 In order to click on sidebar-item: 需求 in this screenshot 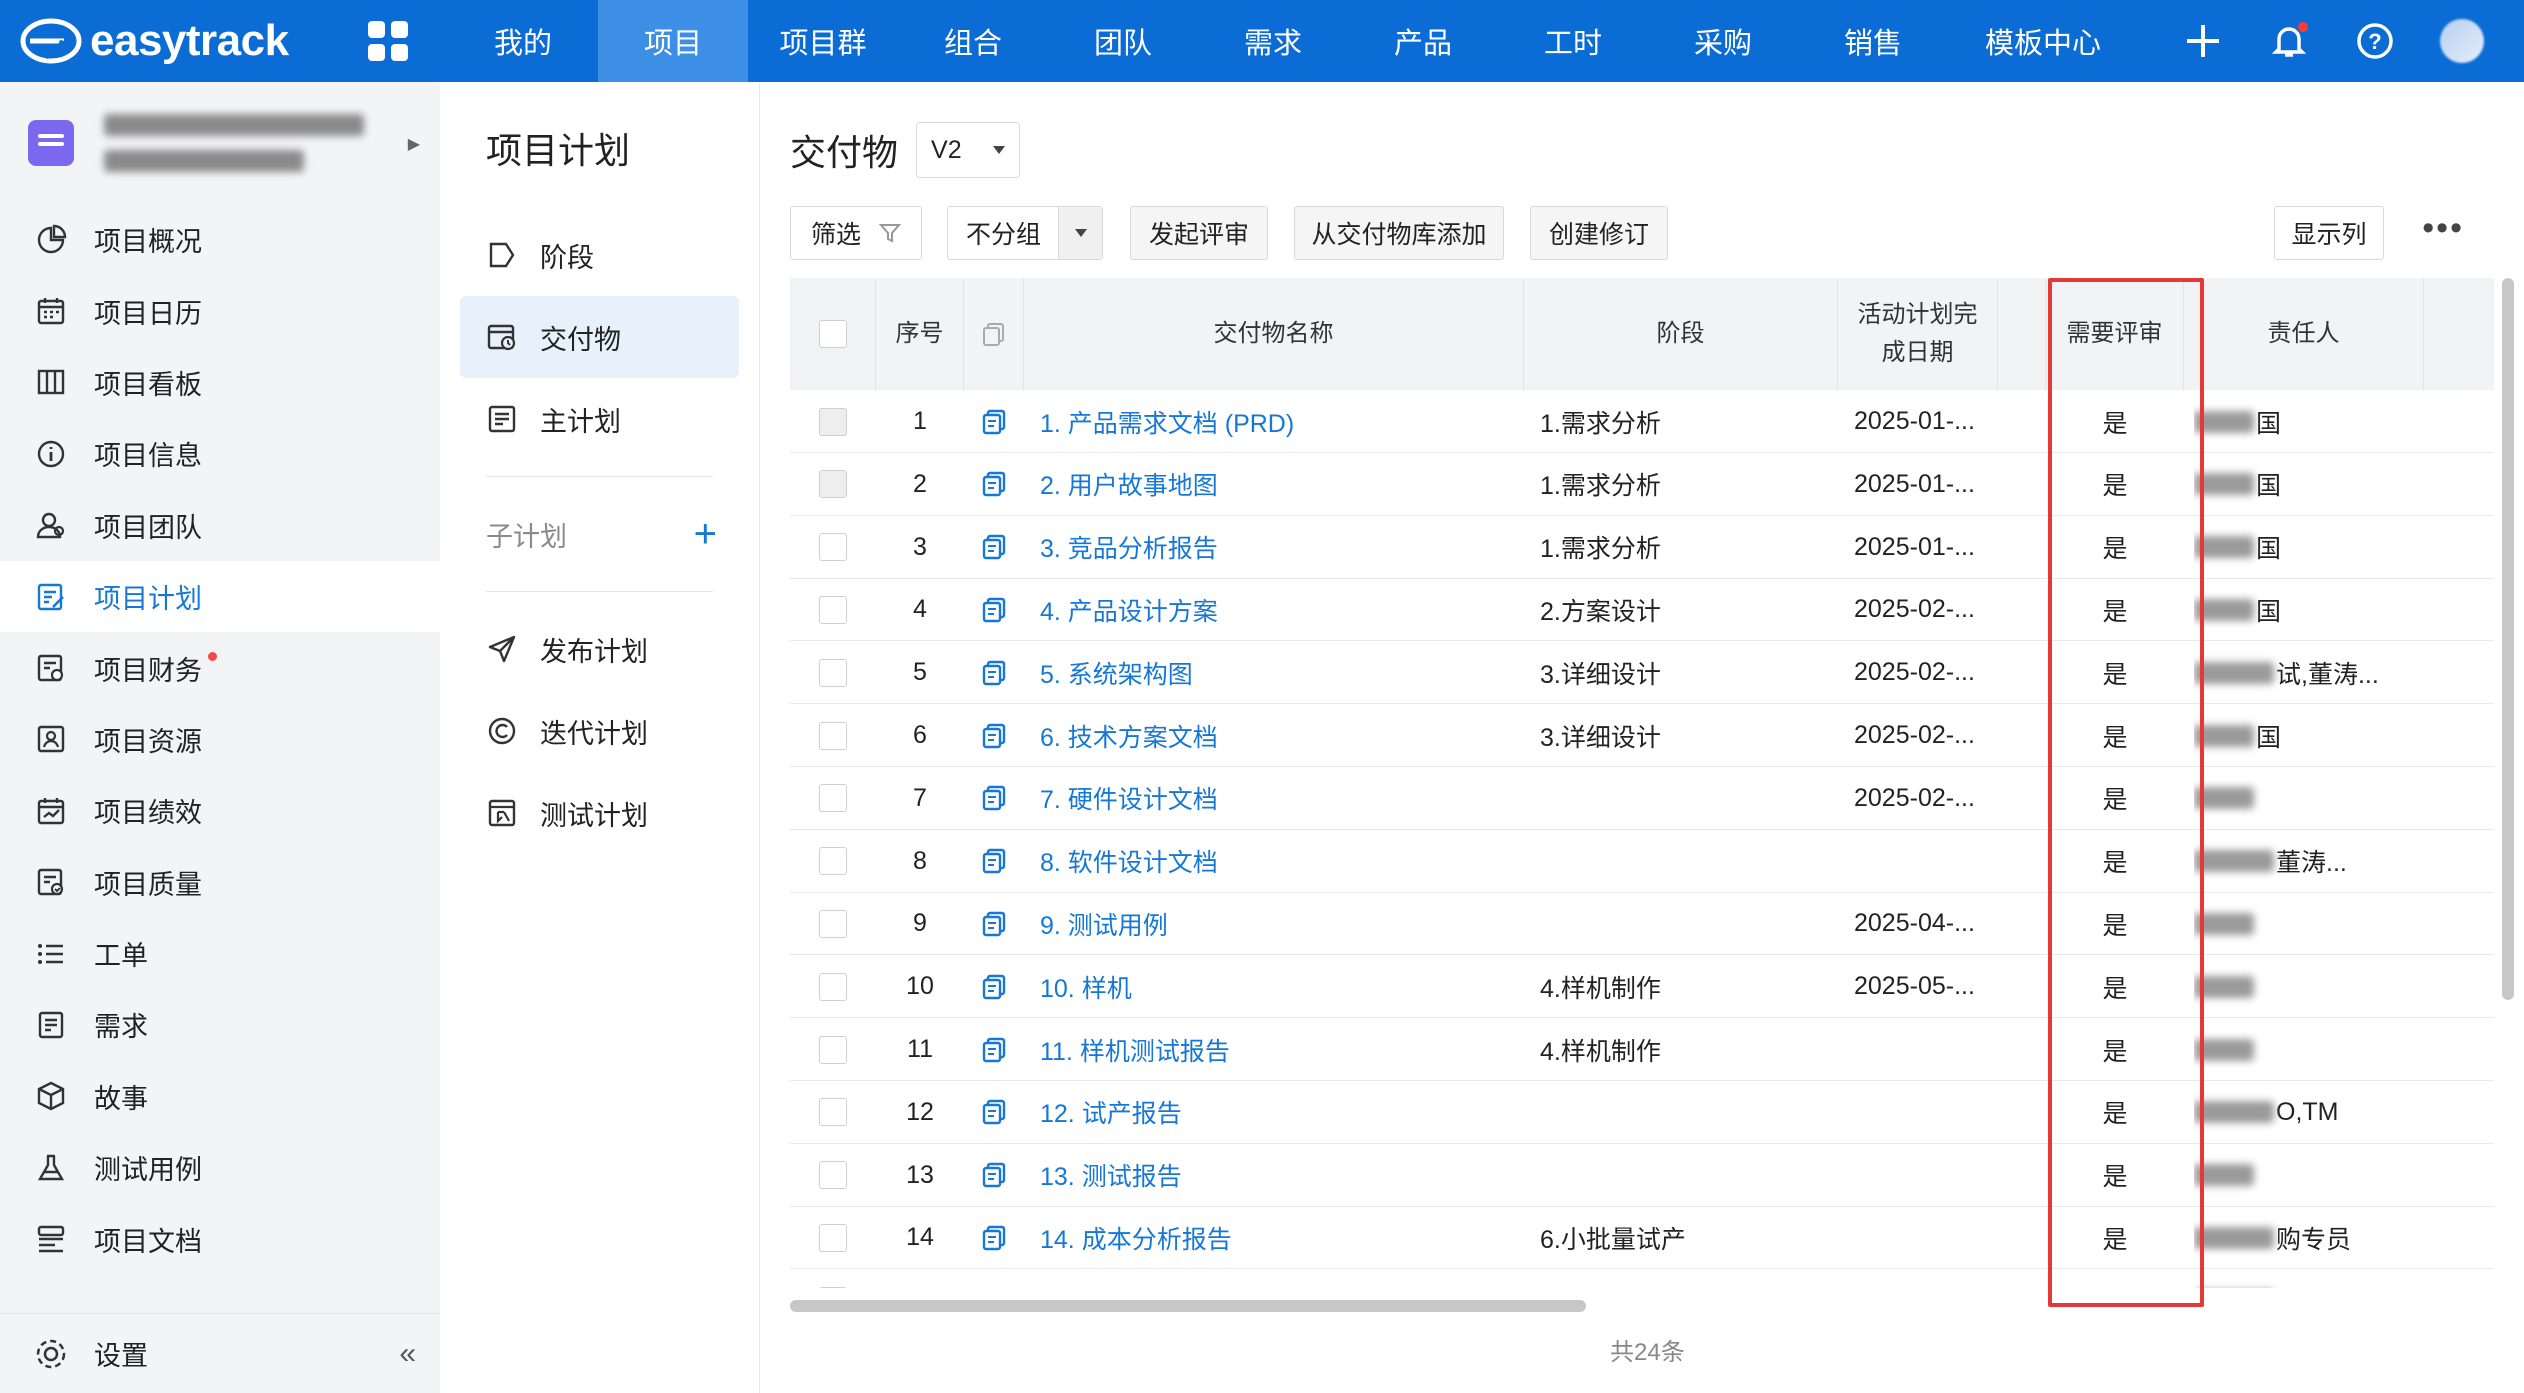, I will do `click(220, 1024)`.